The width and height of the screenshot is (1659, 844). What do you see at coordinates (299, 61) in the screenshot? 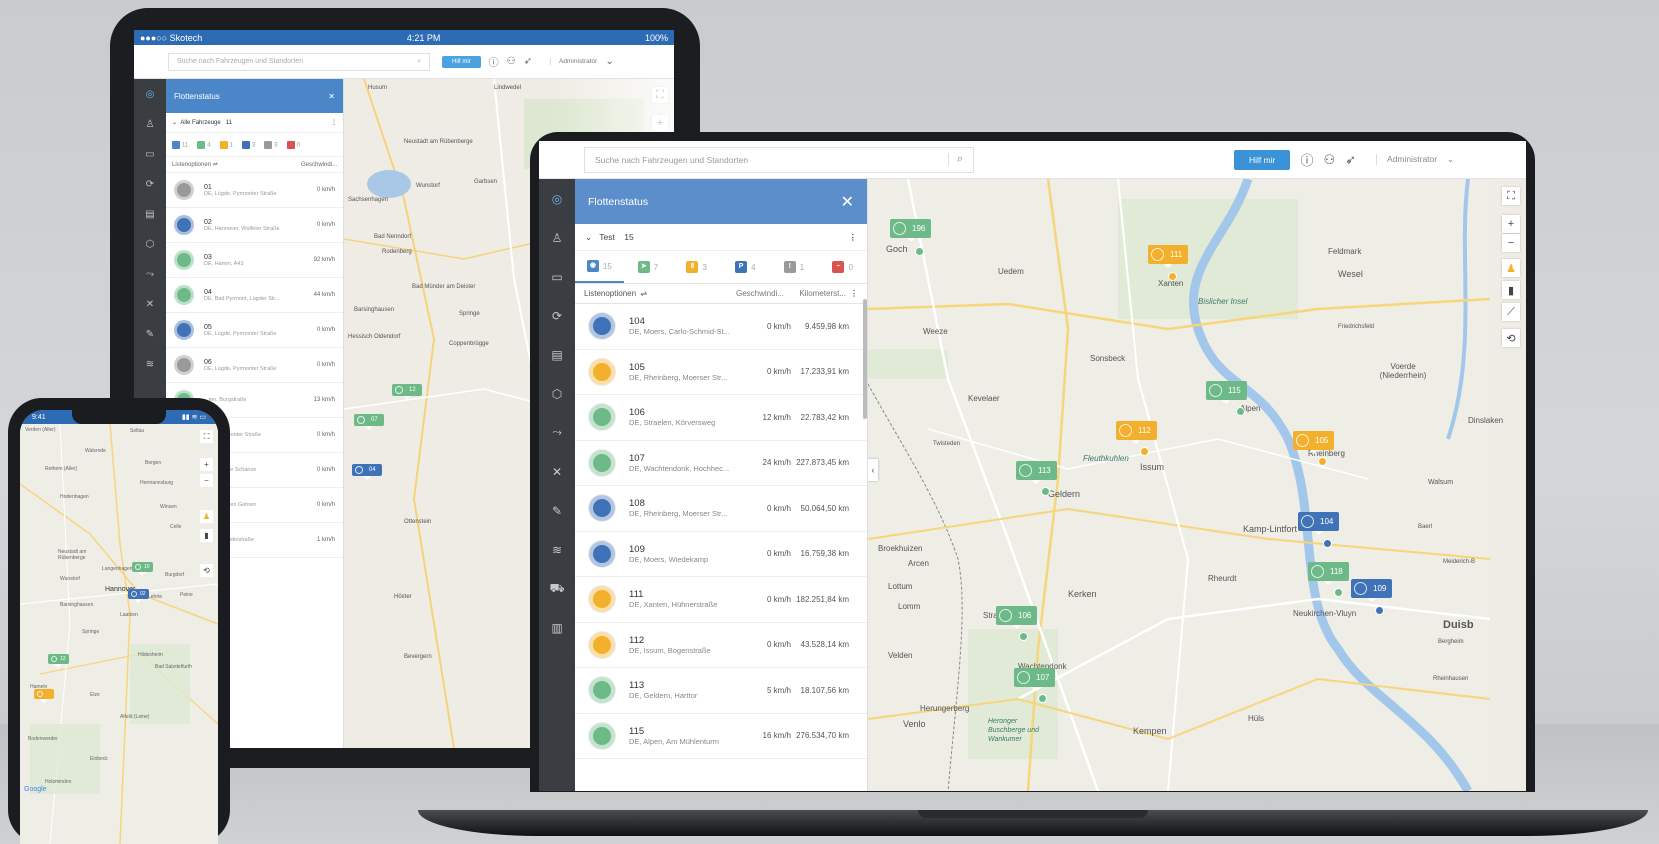
I see `tablet-search-input: Suche nach Fahrzeugen und Standorten ⌕` at bounding box center [299, 61].